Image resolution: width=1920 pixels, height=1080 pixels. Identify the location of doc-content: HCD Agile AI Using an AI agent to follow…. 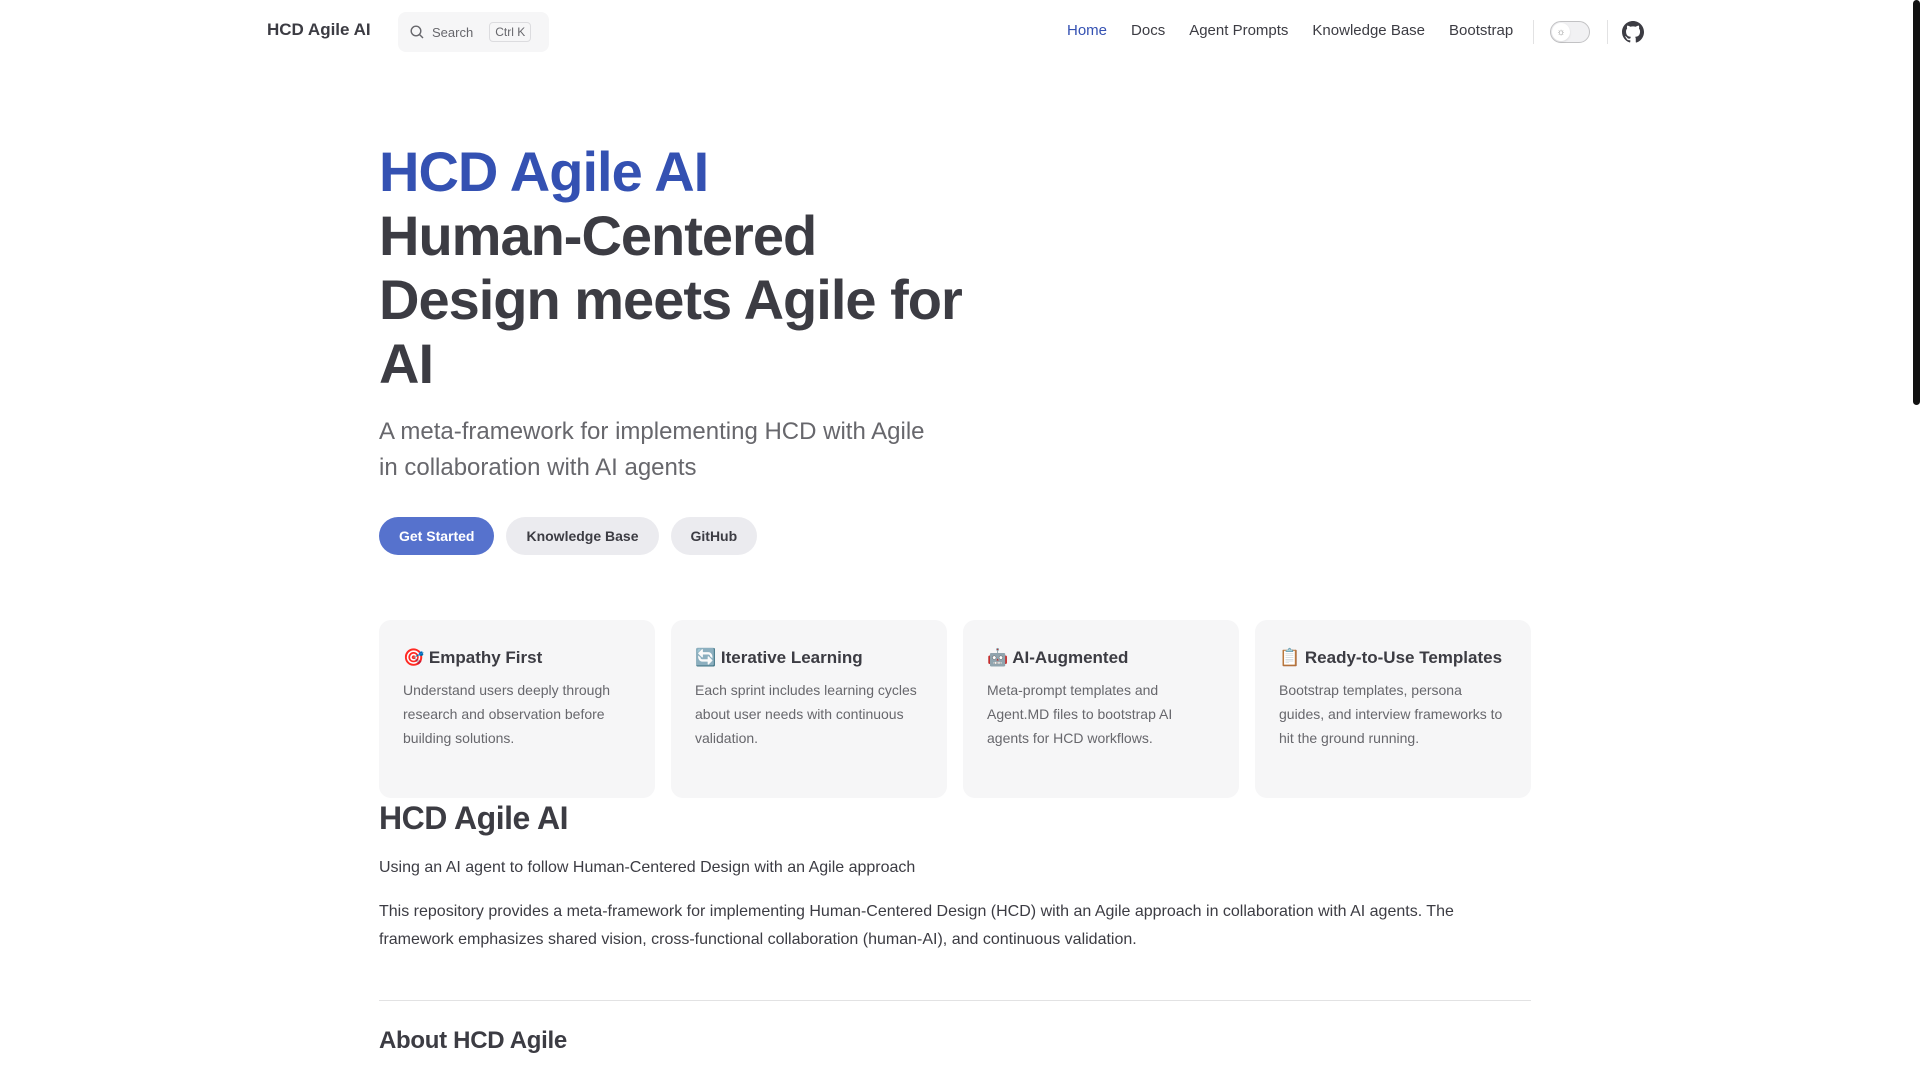
(955, 926).